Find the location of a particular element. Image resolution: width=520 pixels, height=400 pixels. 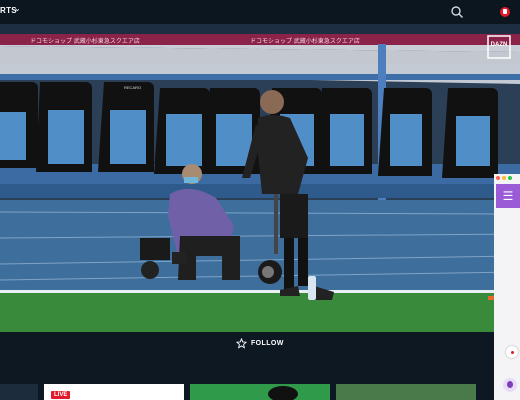

hamburger-icon: ☰ is located at coordinates (508, 196).